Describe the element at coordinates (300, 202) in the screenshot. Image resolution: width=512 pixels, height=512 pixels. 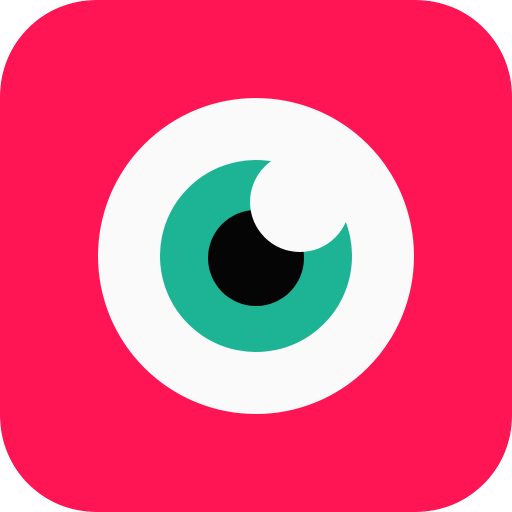
I see `eye-highlight` at that location.